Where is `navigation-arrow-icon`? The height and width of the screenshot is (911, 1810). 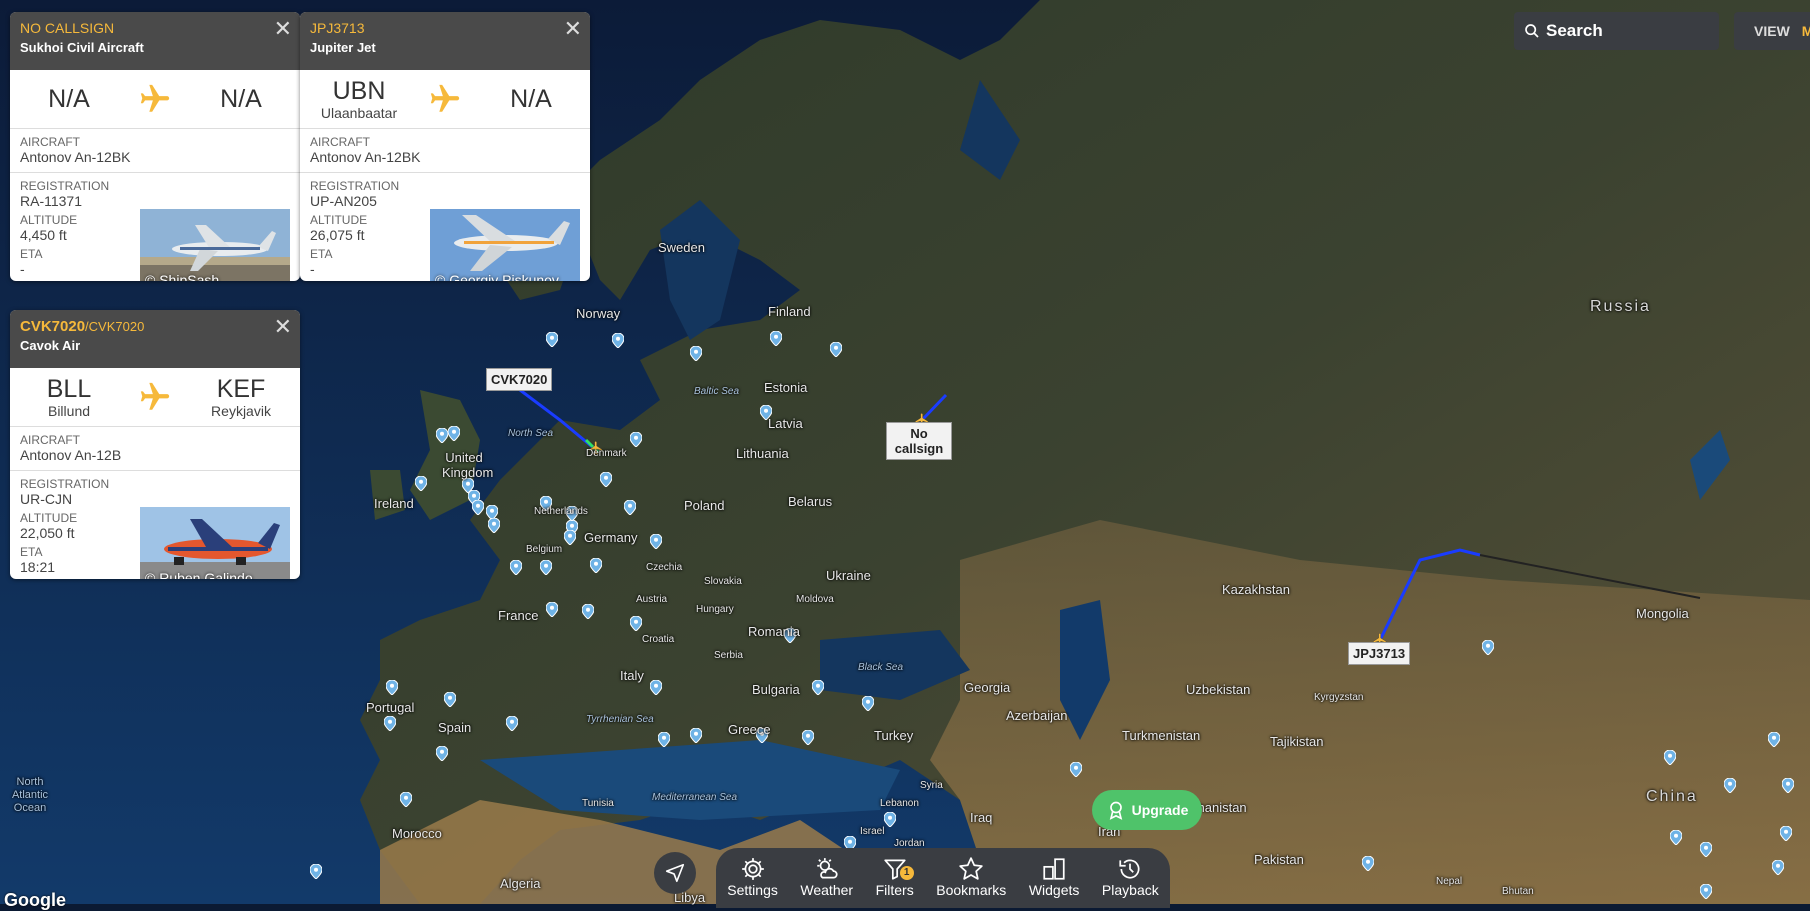
navigation-arrow-icon is located at coordinates (675, 873).